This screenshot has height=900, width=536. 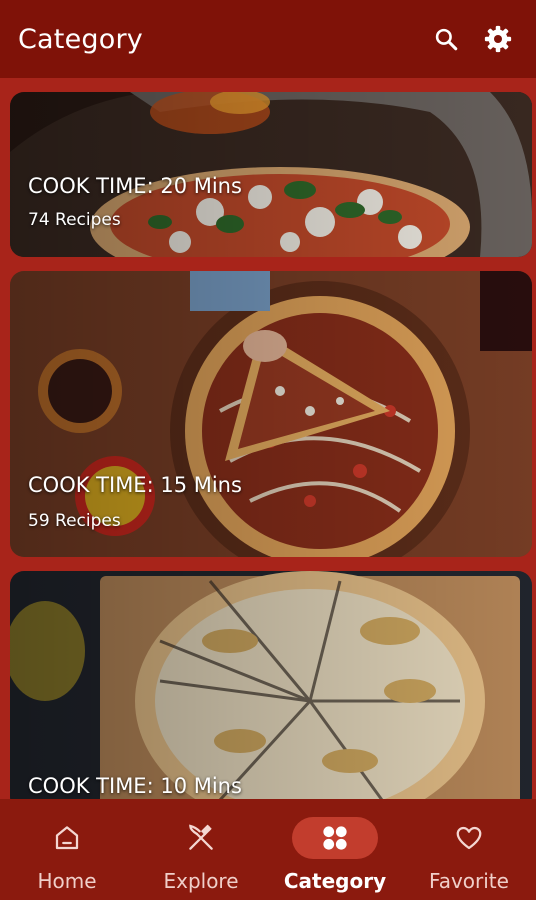 I want to click on settings-button, so click(x=498, y=39).